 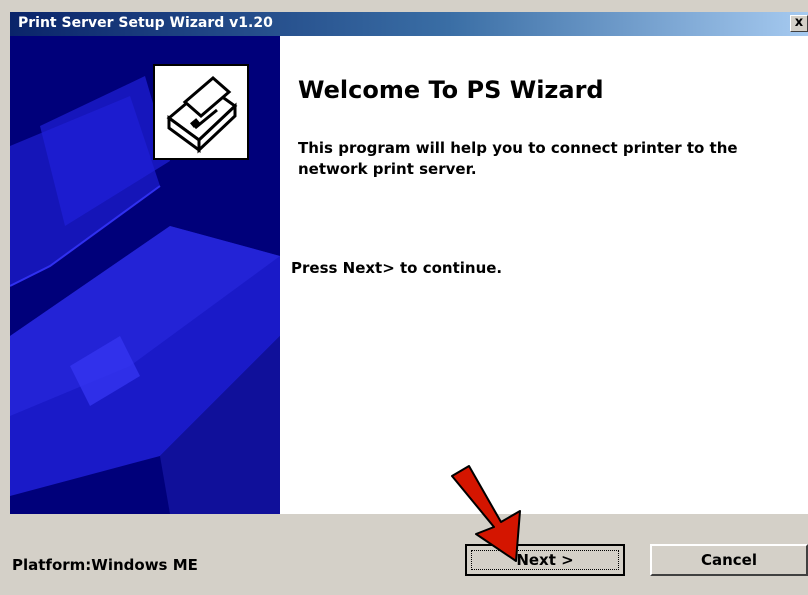 I want to click on printer-icon-box, so click(x=201, y=112).